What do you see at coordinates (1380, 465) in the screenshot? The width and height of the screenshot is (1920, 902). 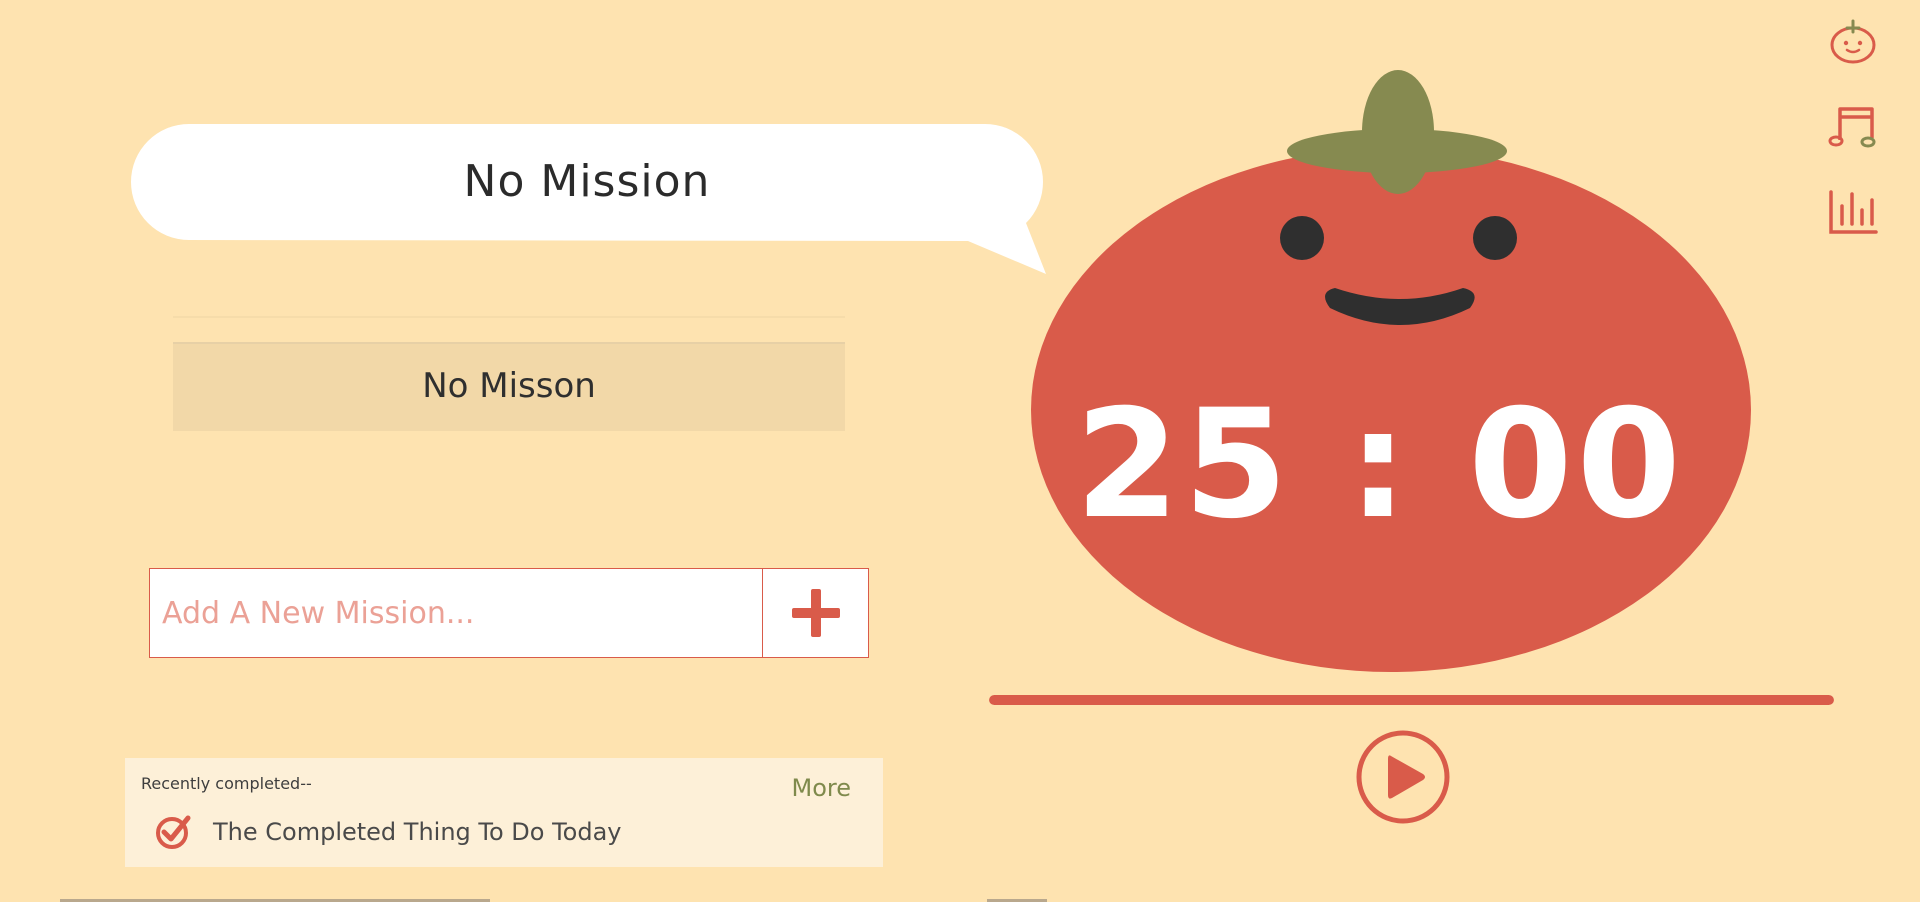 I see `timer-display: 25 : 00` at bounding box center [1380, 465].